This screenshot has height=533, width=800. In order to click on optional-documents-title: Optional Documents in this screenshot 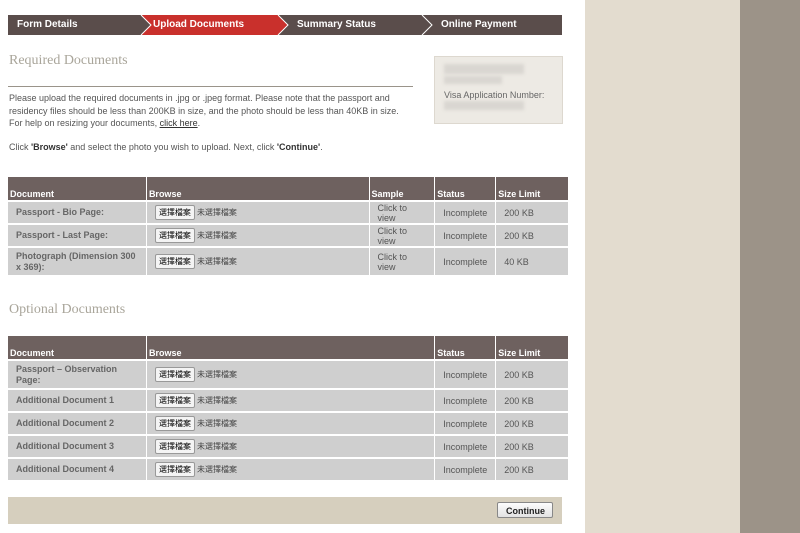, I will do `click(67, 309)`.